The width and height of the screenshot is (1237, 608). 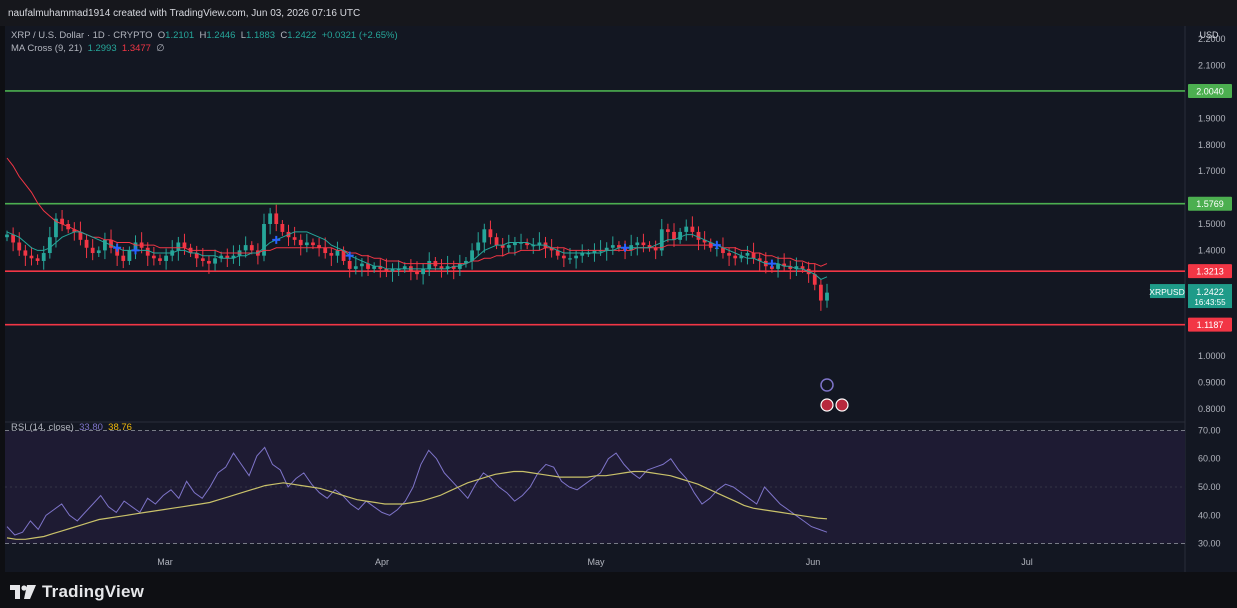 What do you see at coordinates (382, 562) in the screenshot?
I see `x-tick-label: Apr` at bounding box center [382, 562].